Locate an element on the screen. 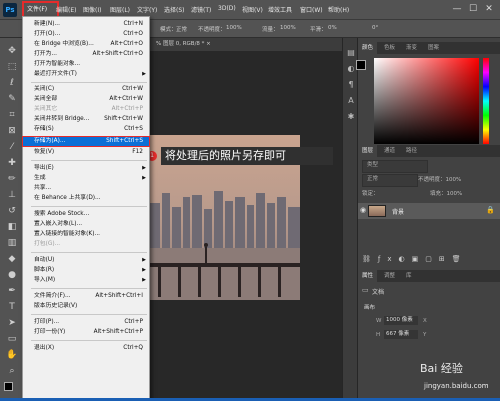  tab-channels: 通道 is located at coordinates (389, 151).